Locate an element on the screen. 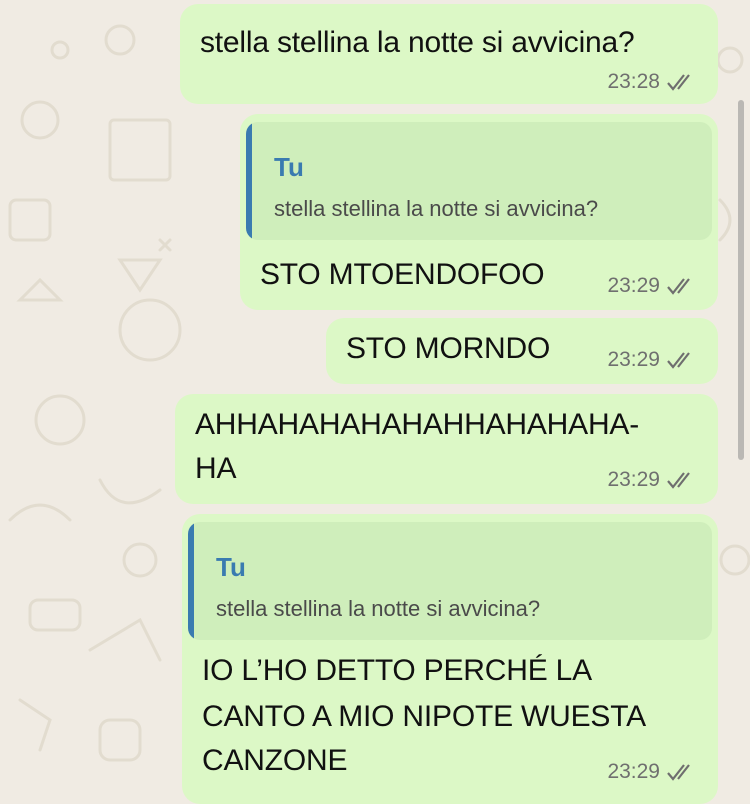 This screenshot has width=750, height=804. message-text: STO MTOENDOFOO is located at coordinates (402, 274).